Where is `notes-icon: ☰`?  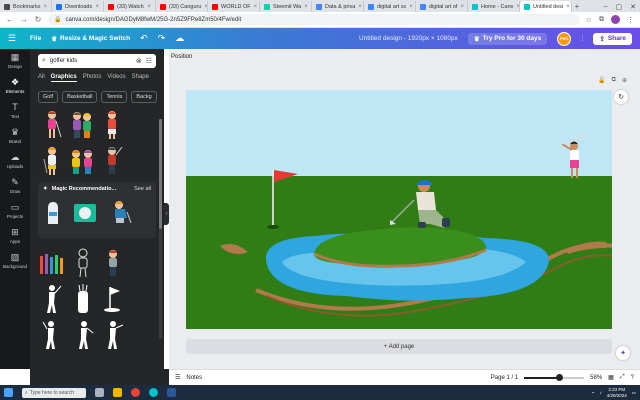
notes-icon: ☰ is located at coordinates (177, 377).